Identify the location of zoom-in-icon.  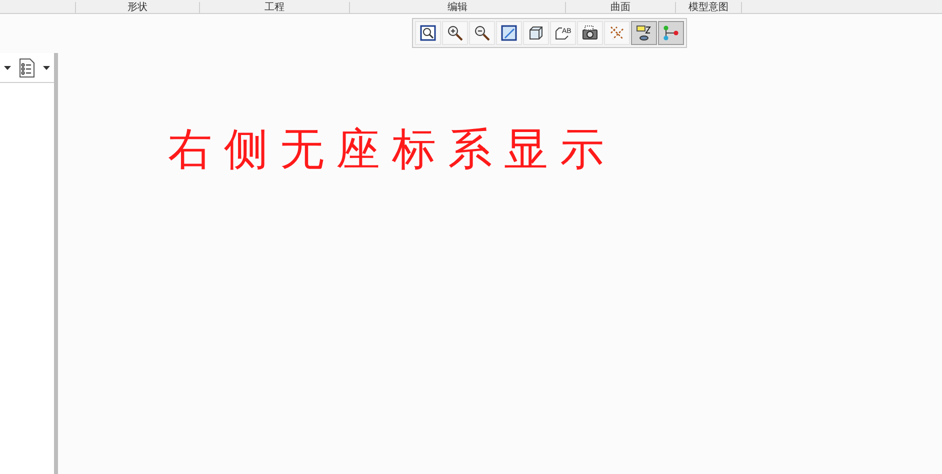
(455, 33).